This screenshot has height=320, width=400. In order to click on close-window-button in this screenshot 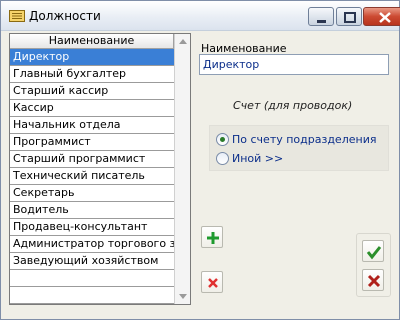, I will do `click(381, 16)`.